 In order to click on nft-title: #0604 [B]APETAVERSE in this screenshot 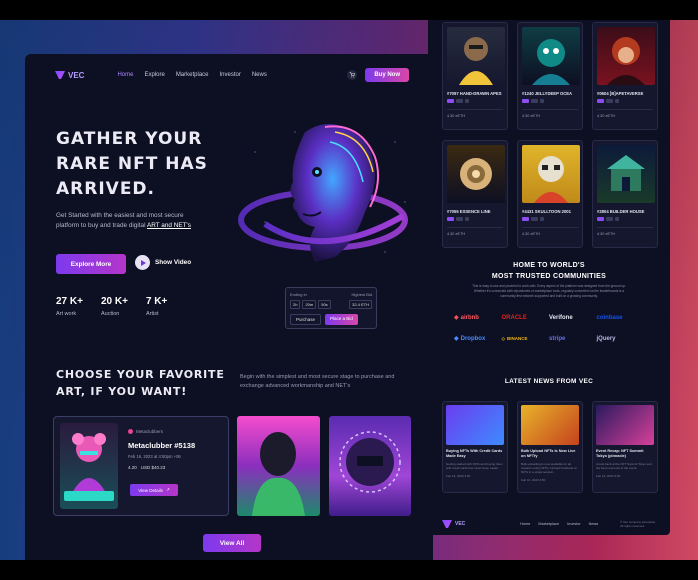, I will do `click(620, 93)`.